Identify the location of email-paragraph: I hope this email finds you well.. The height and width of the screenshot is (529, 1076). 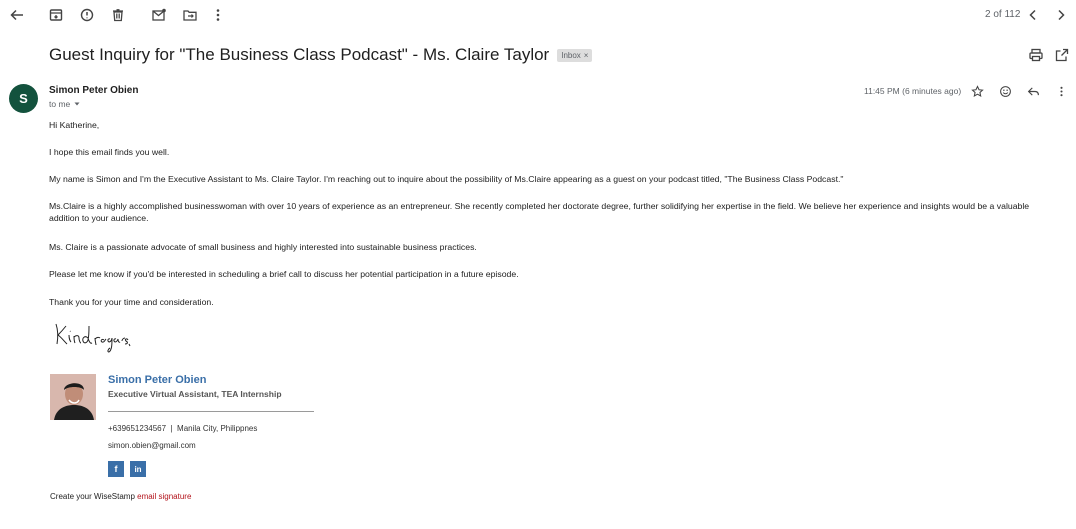
(109, 152).